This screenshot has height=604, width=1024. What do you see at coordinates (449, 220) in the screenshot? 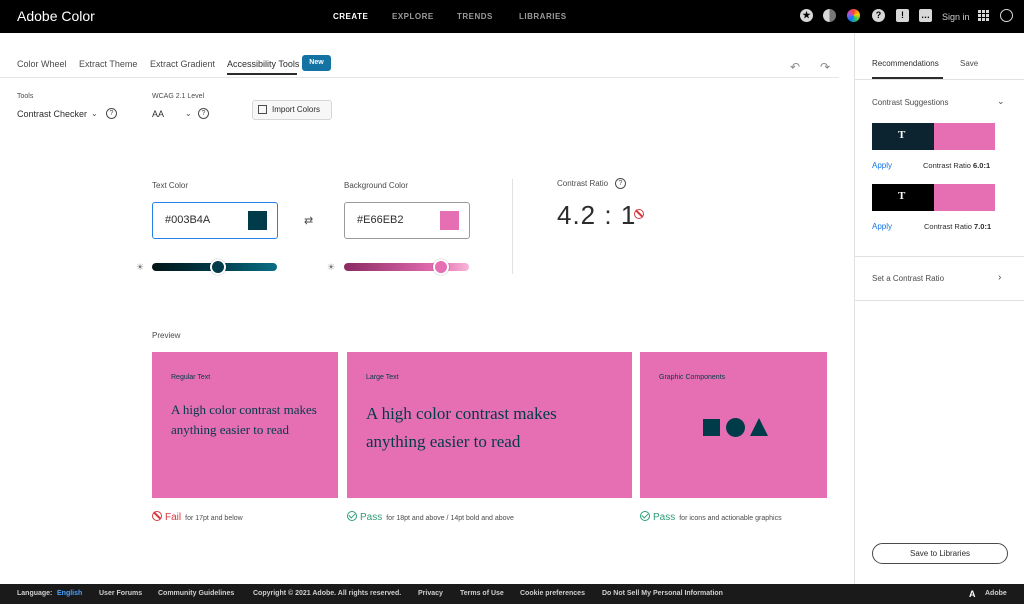
I see `background-color-swatch` at bounding box center [449, 220].